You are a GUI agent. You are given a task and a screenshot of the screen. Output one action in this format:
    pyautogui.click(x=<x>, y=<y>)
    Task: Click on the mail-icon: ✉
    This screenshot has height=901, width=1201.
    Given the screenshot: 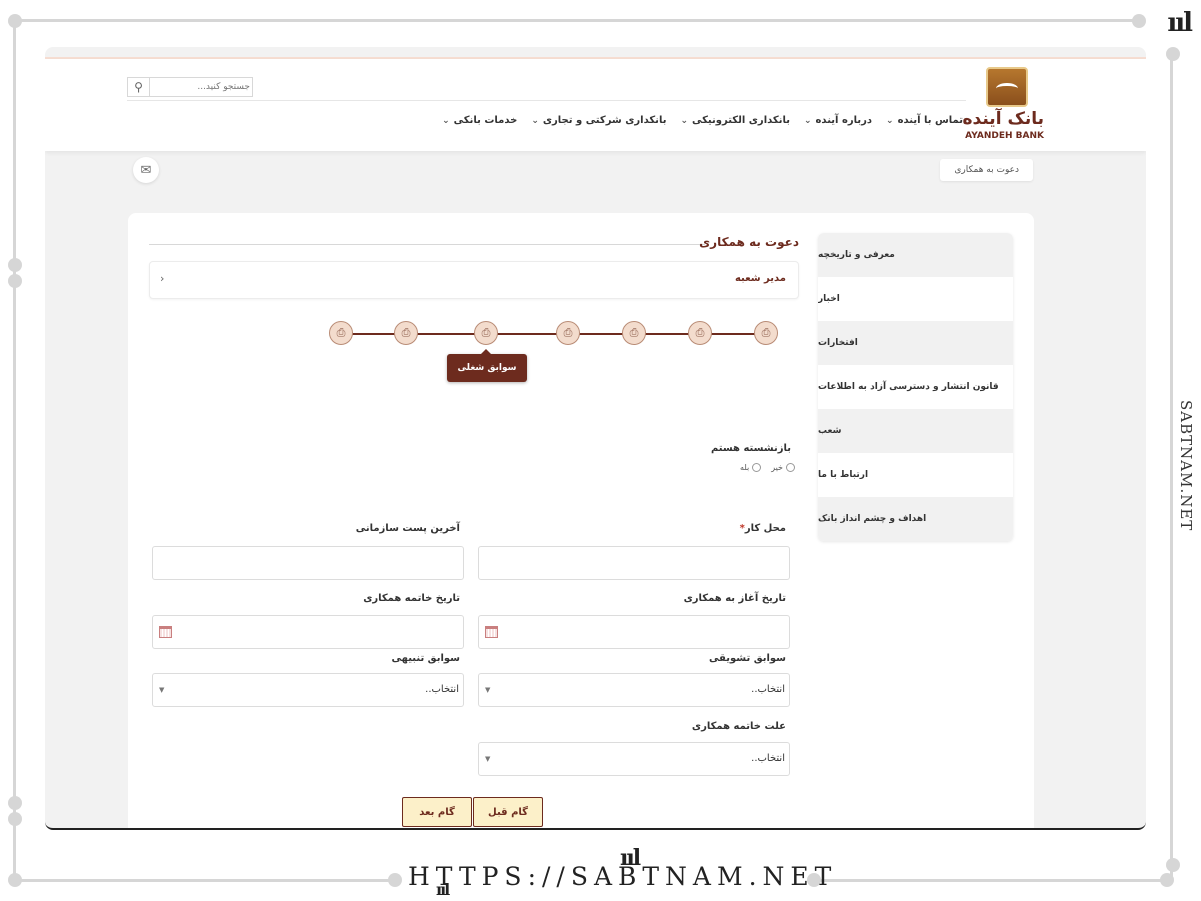 What is the action you would take?
    pyautogui.click(x=146, y=170)
    